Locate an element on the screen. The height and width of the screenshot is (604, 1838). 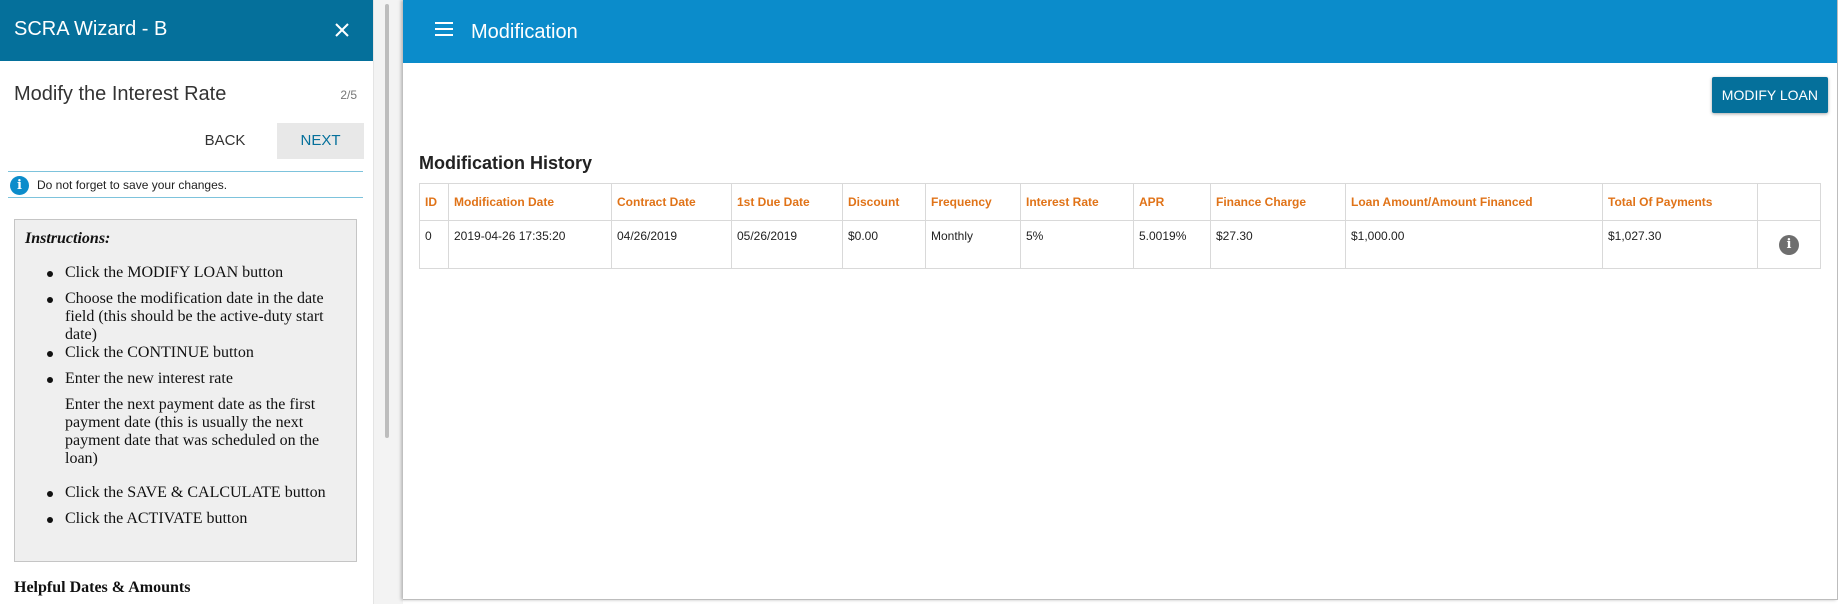
step-title: Modify the Interest Rate is located at coordinates (120, 94).